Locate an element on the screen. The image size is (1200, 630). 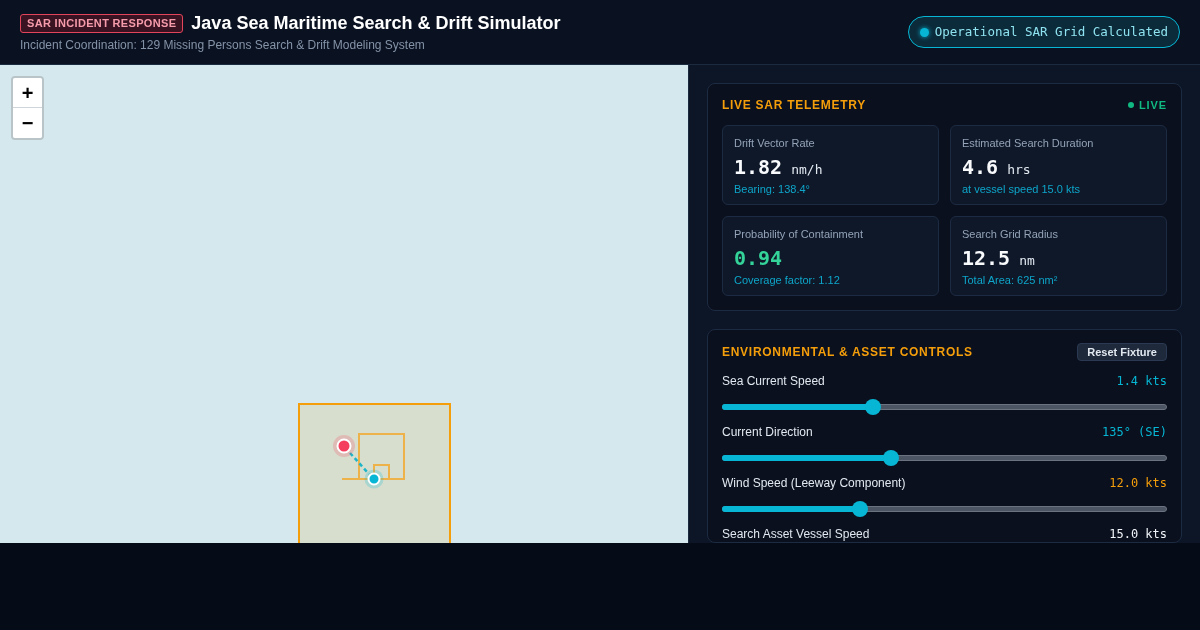
zoom-in-button: + is located at coordinates (27, 93).